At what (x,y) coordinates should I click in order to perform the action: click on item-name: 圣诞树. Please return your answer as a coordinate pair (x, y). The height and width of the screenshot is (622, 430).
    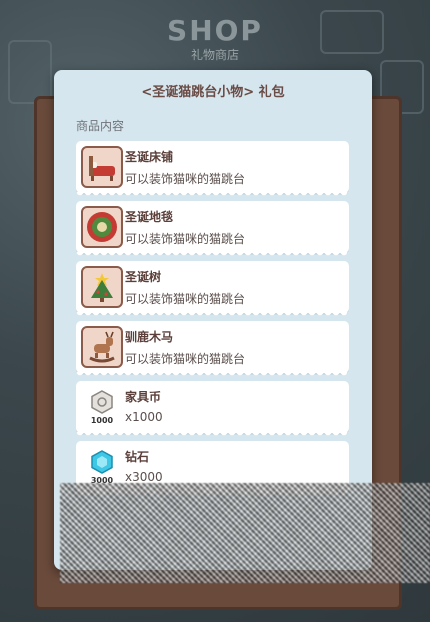
    Looking at the image, I should click on (143, 277).